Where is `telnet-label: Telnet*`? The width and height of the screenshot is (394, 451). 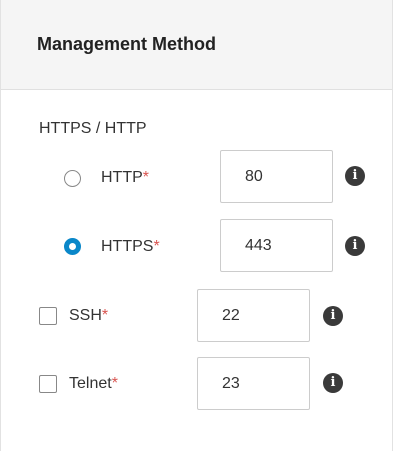 telnet-label: Telnet* is located at coordinates (93, 384).